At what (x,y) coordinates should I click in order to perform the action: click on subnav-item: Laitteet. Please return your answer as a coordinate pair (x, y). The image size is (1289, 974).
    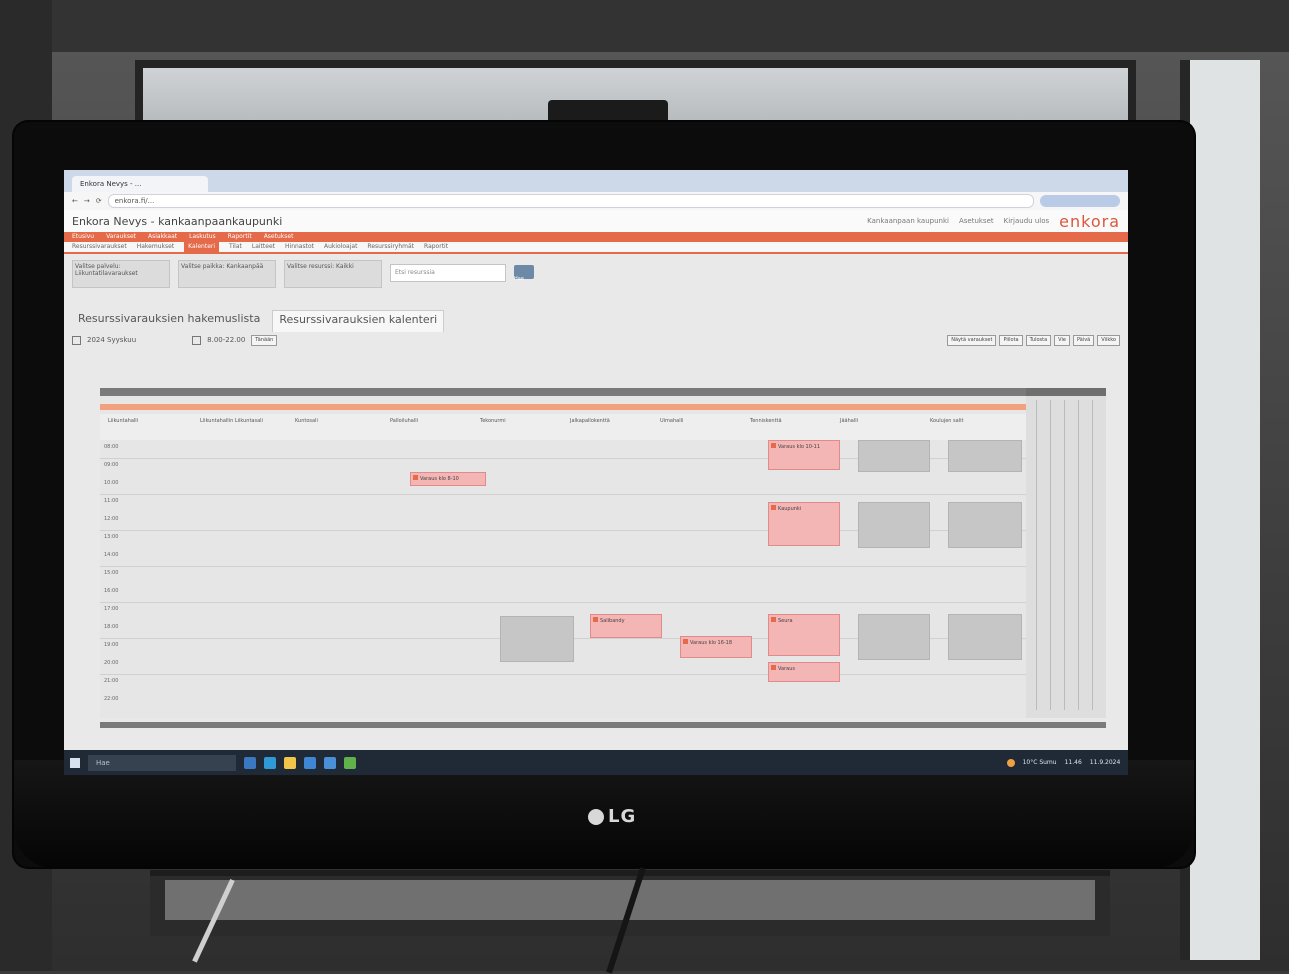
    Looking at the image, I should click on (263, 247).